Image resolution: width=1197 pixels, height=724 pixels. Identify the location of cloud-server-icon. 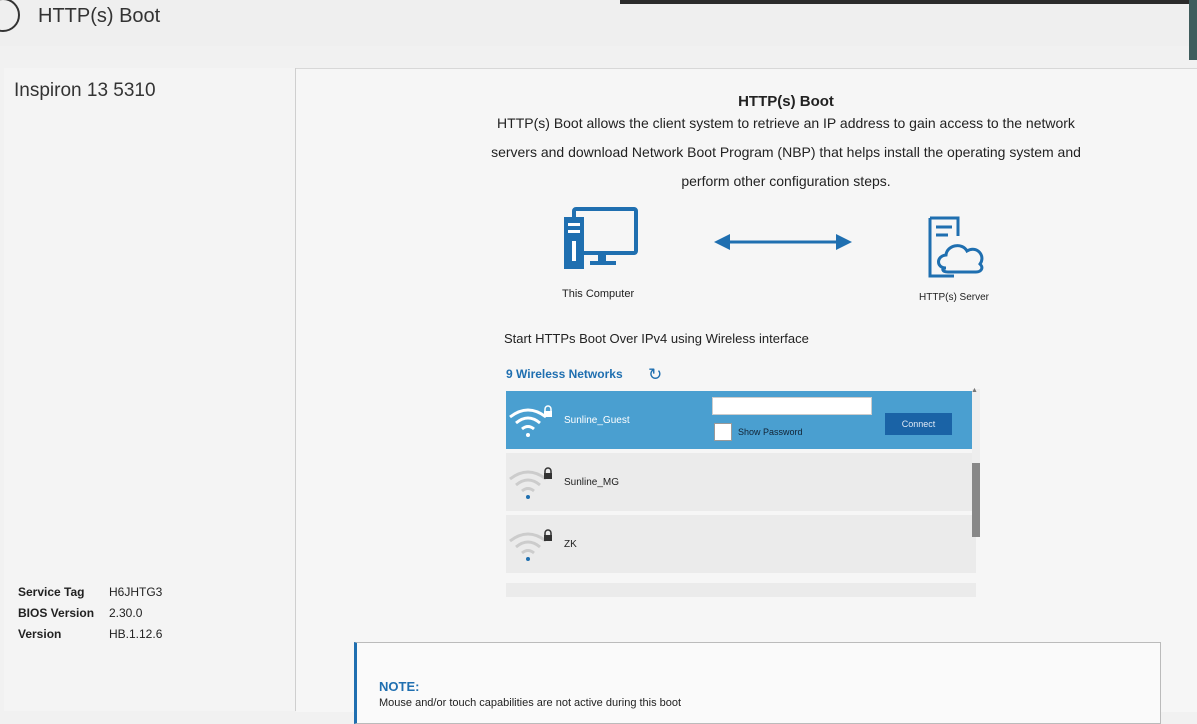
(957, 248).